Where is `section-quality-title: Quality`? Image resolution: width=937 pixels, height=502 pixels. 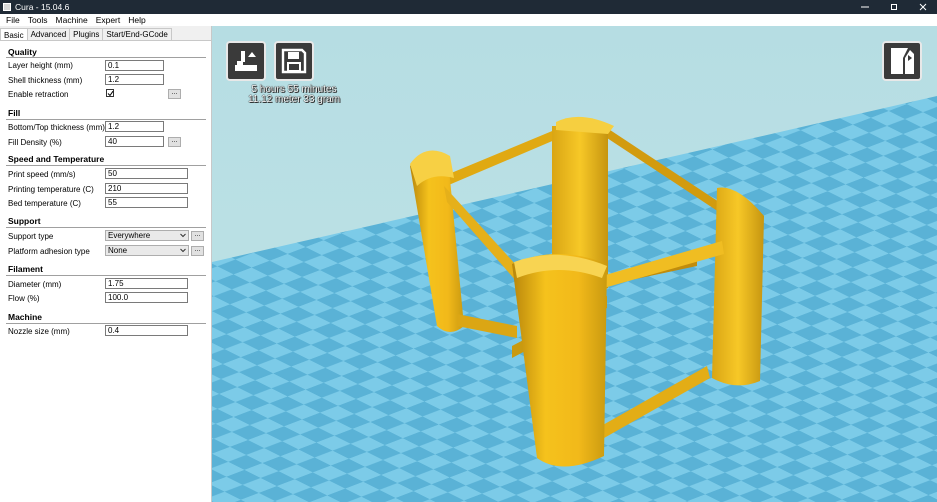
section-quality-title: Quality is located at coordinates (22, 52).